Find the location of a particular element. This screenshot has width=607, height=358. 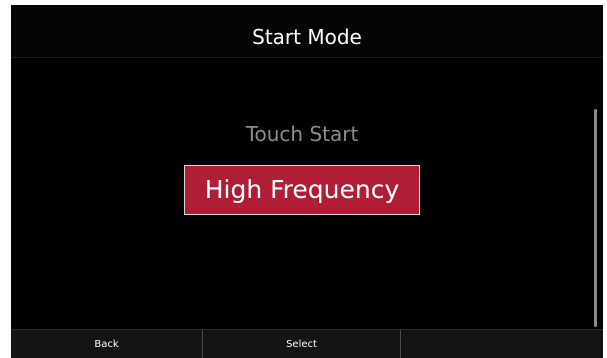

scrollbar is located at coordinates (595, 218).